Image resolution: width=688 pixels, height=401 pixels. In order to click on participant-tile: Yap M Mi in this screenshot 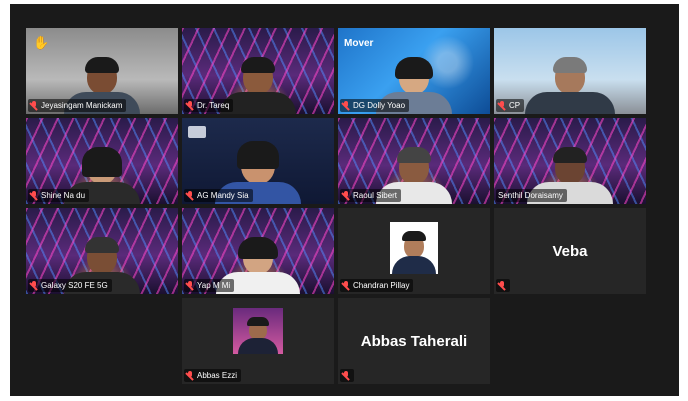, I will do `click(258, 251)`.